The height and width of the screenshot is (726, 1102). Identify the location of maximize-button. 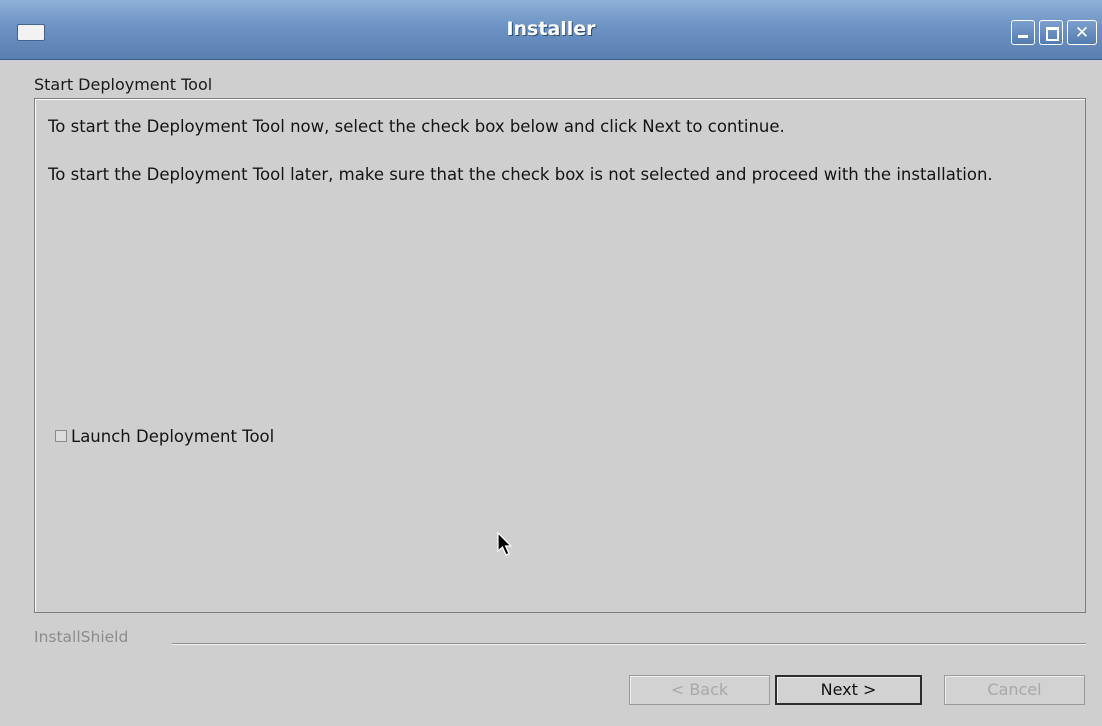
(1051, 32).